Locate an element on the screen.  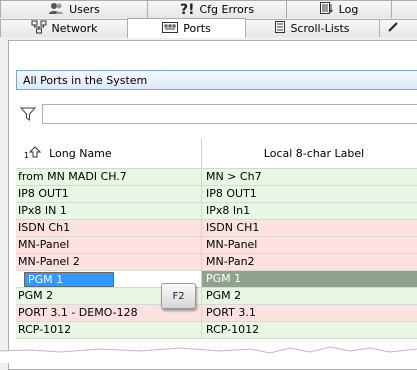
log-icon is located at coordinates (326, 9).